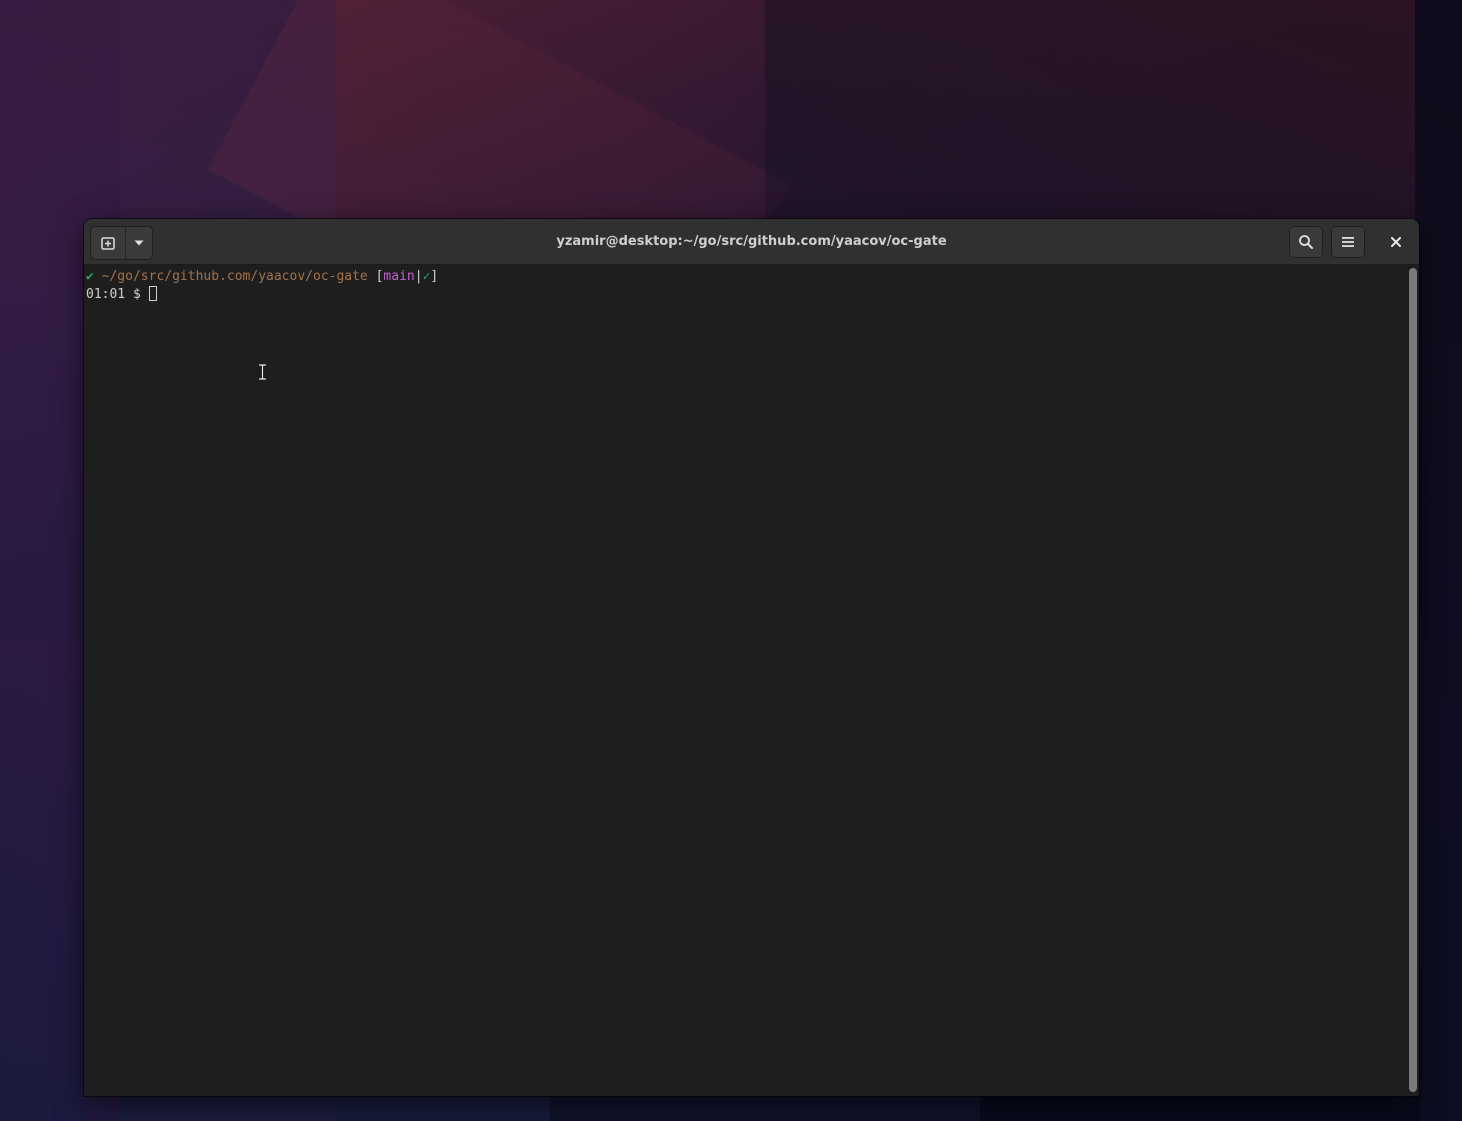  Describe the element at coordinates (234, 276) in the screenshot. I see `working-directory: ~/go/src/github.com/yaacov/oc-gate` at that location.